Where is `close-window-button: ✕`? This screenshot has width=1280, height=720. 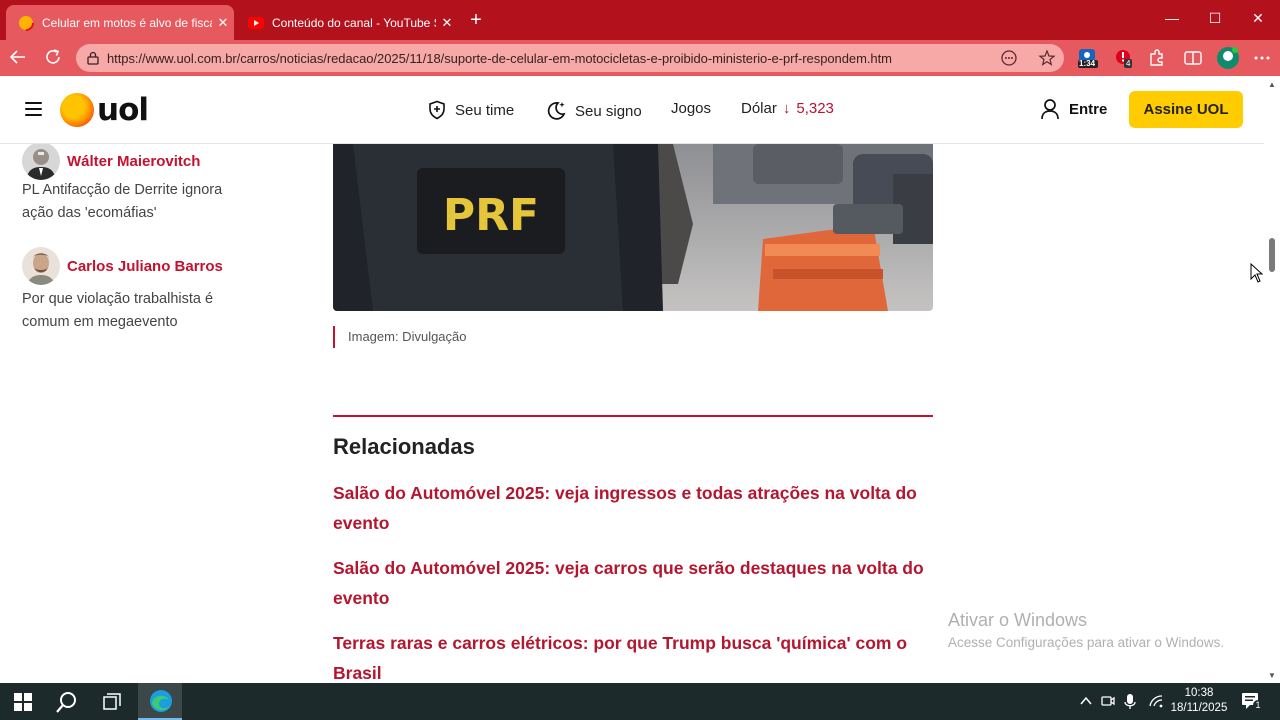
close-window-button: ✕ is located at coordinates (1258, 18).